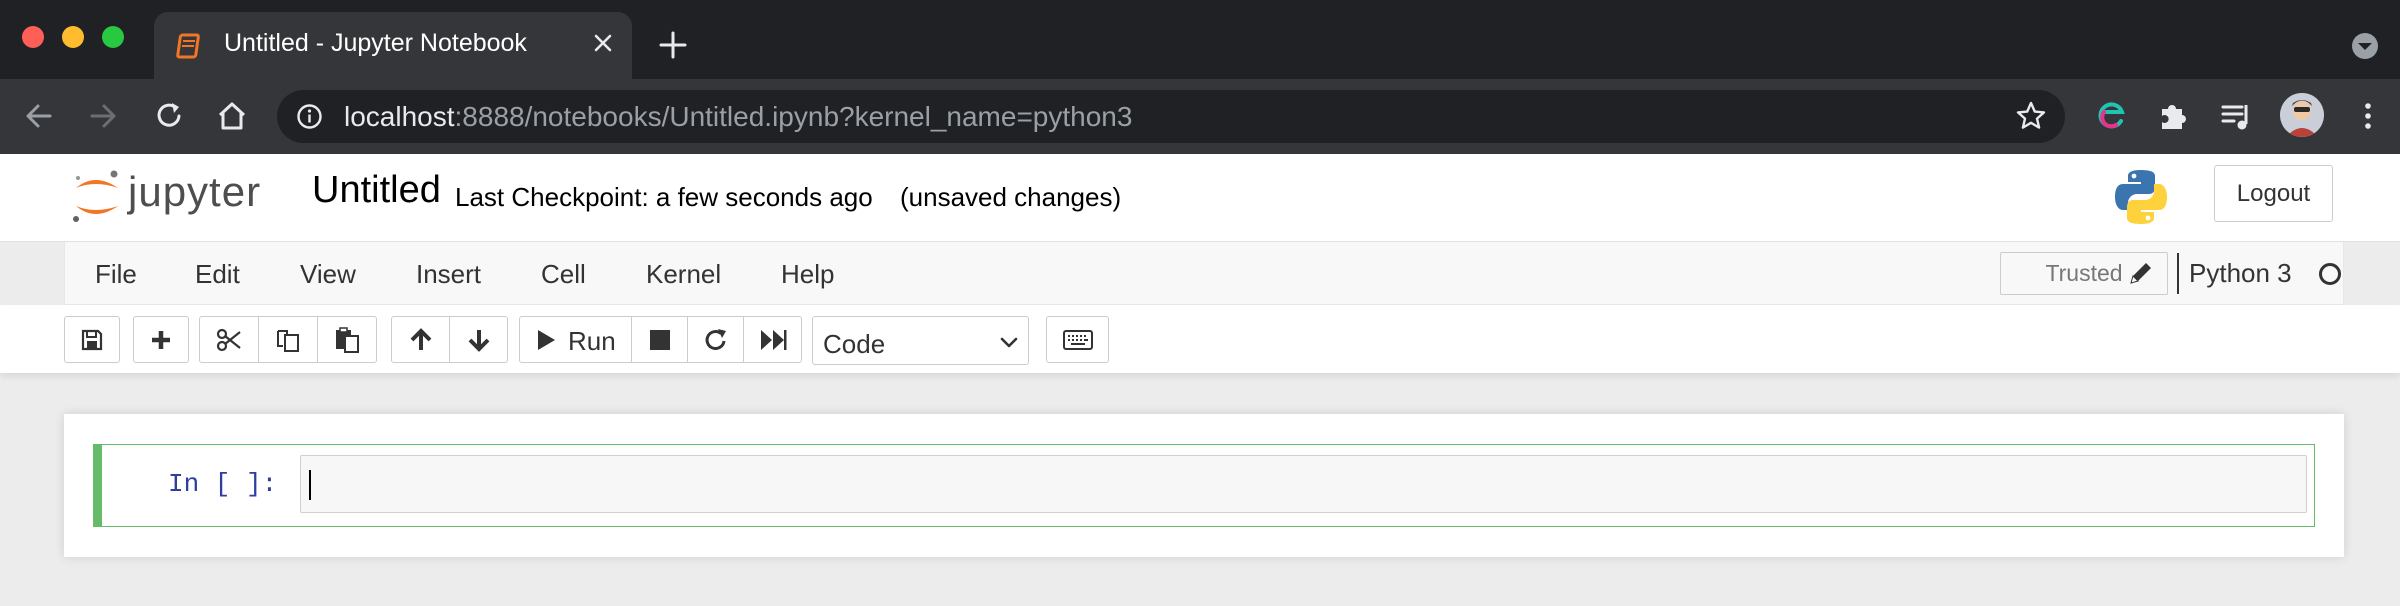  I want to click on play-icon, so click(546, 339).